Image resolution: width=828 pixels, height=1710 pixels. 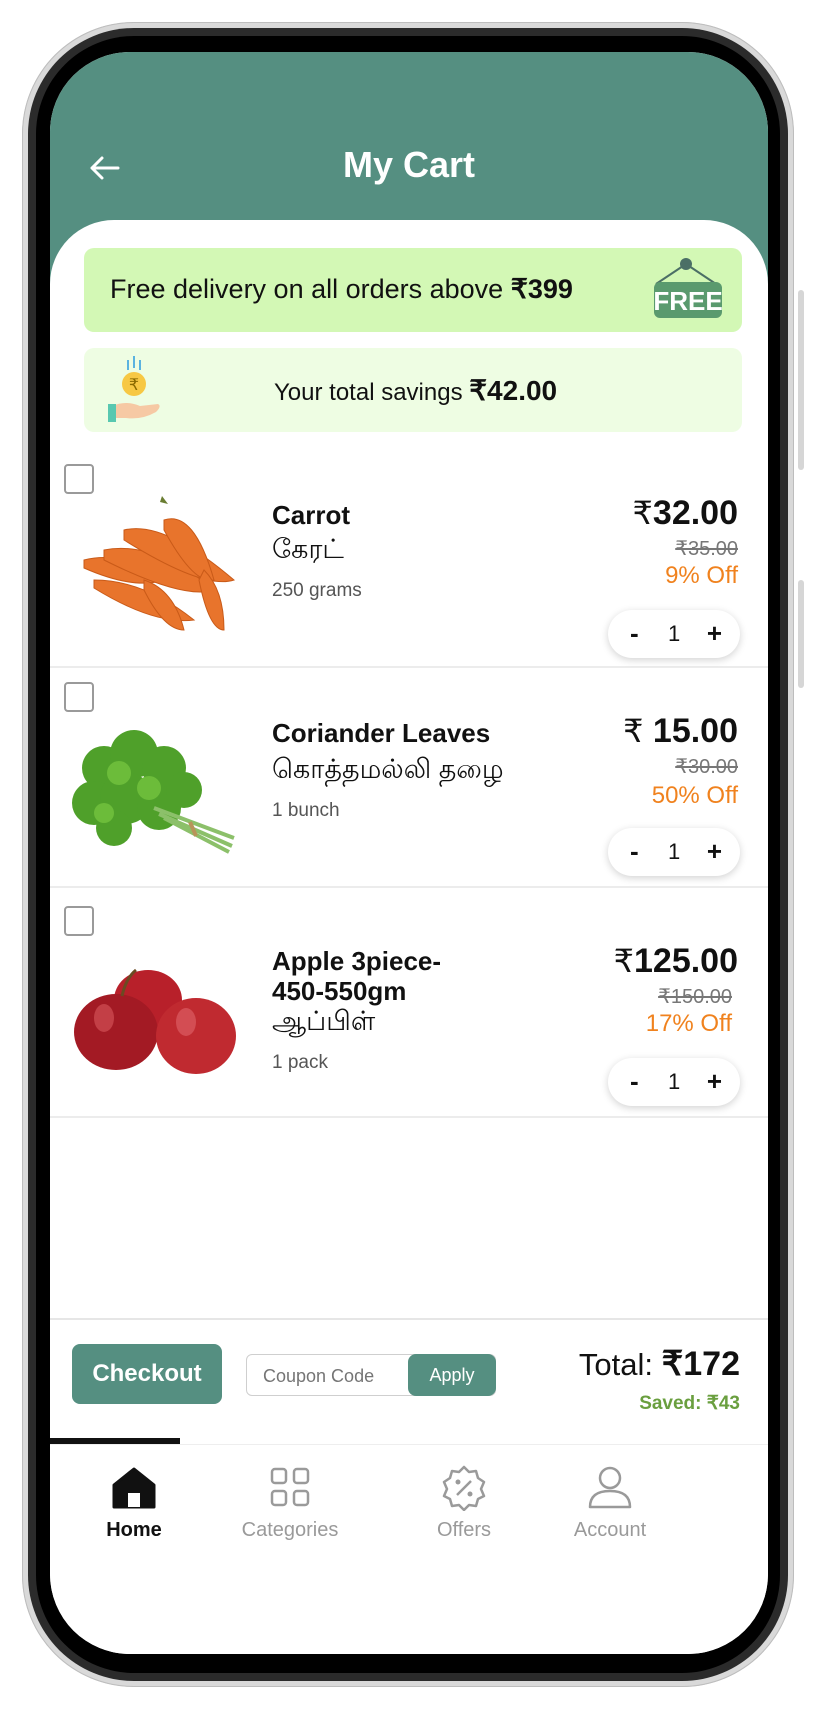 I want to click on coin-in-hand-icon: ₹, so click(x=134, y=389).